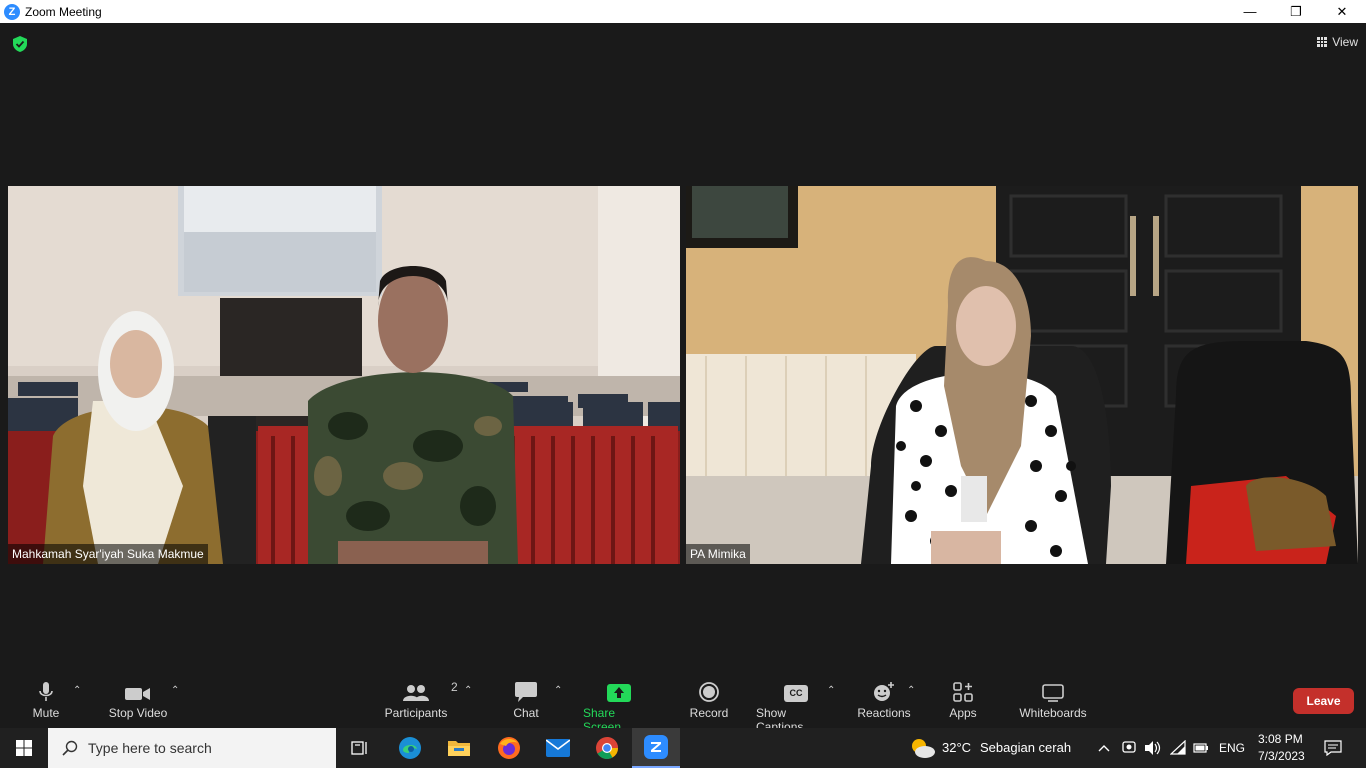  What do you see at coordinates (1025, 747) in the screenshot?
I see `weather-description: Sebagian cerah` at bounding box center [1025, 747].